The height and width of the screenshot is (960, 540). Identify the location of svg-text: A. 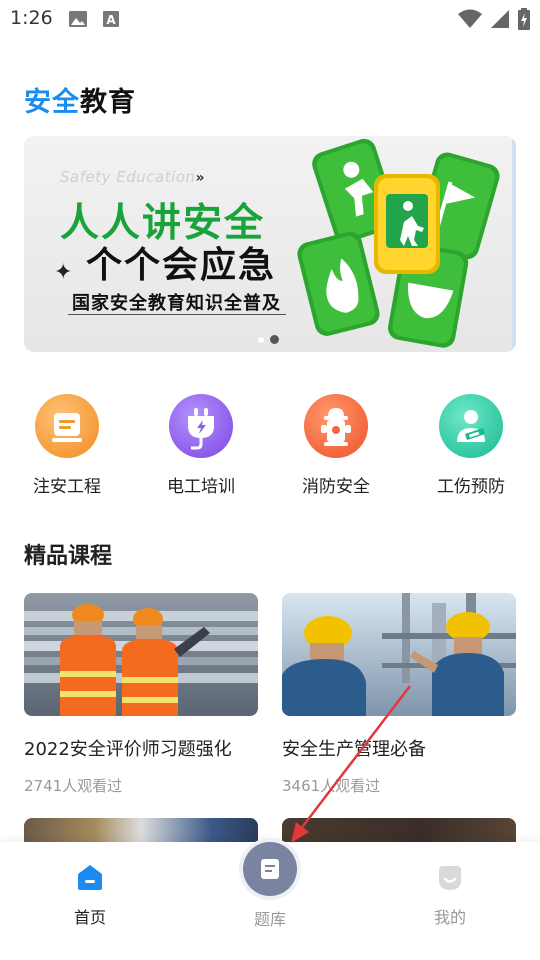
(111, 20).